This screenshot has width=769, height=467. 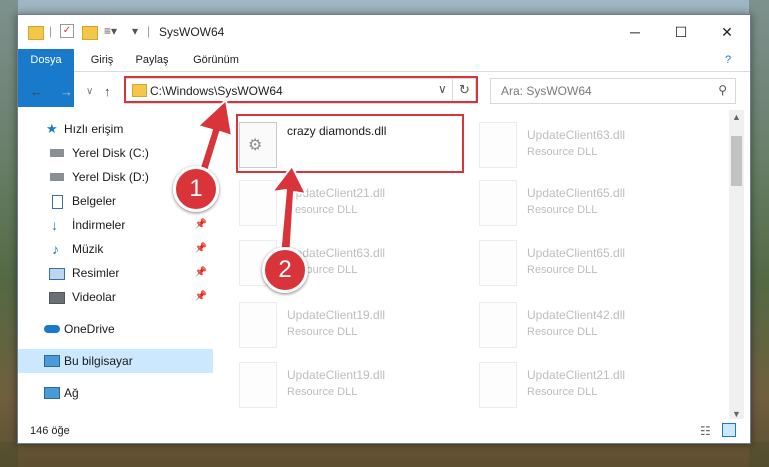 I want to click on sidebar-item-label: OneDrive, so click(x=89, y=329).